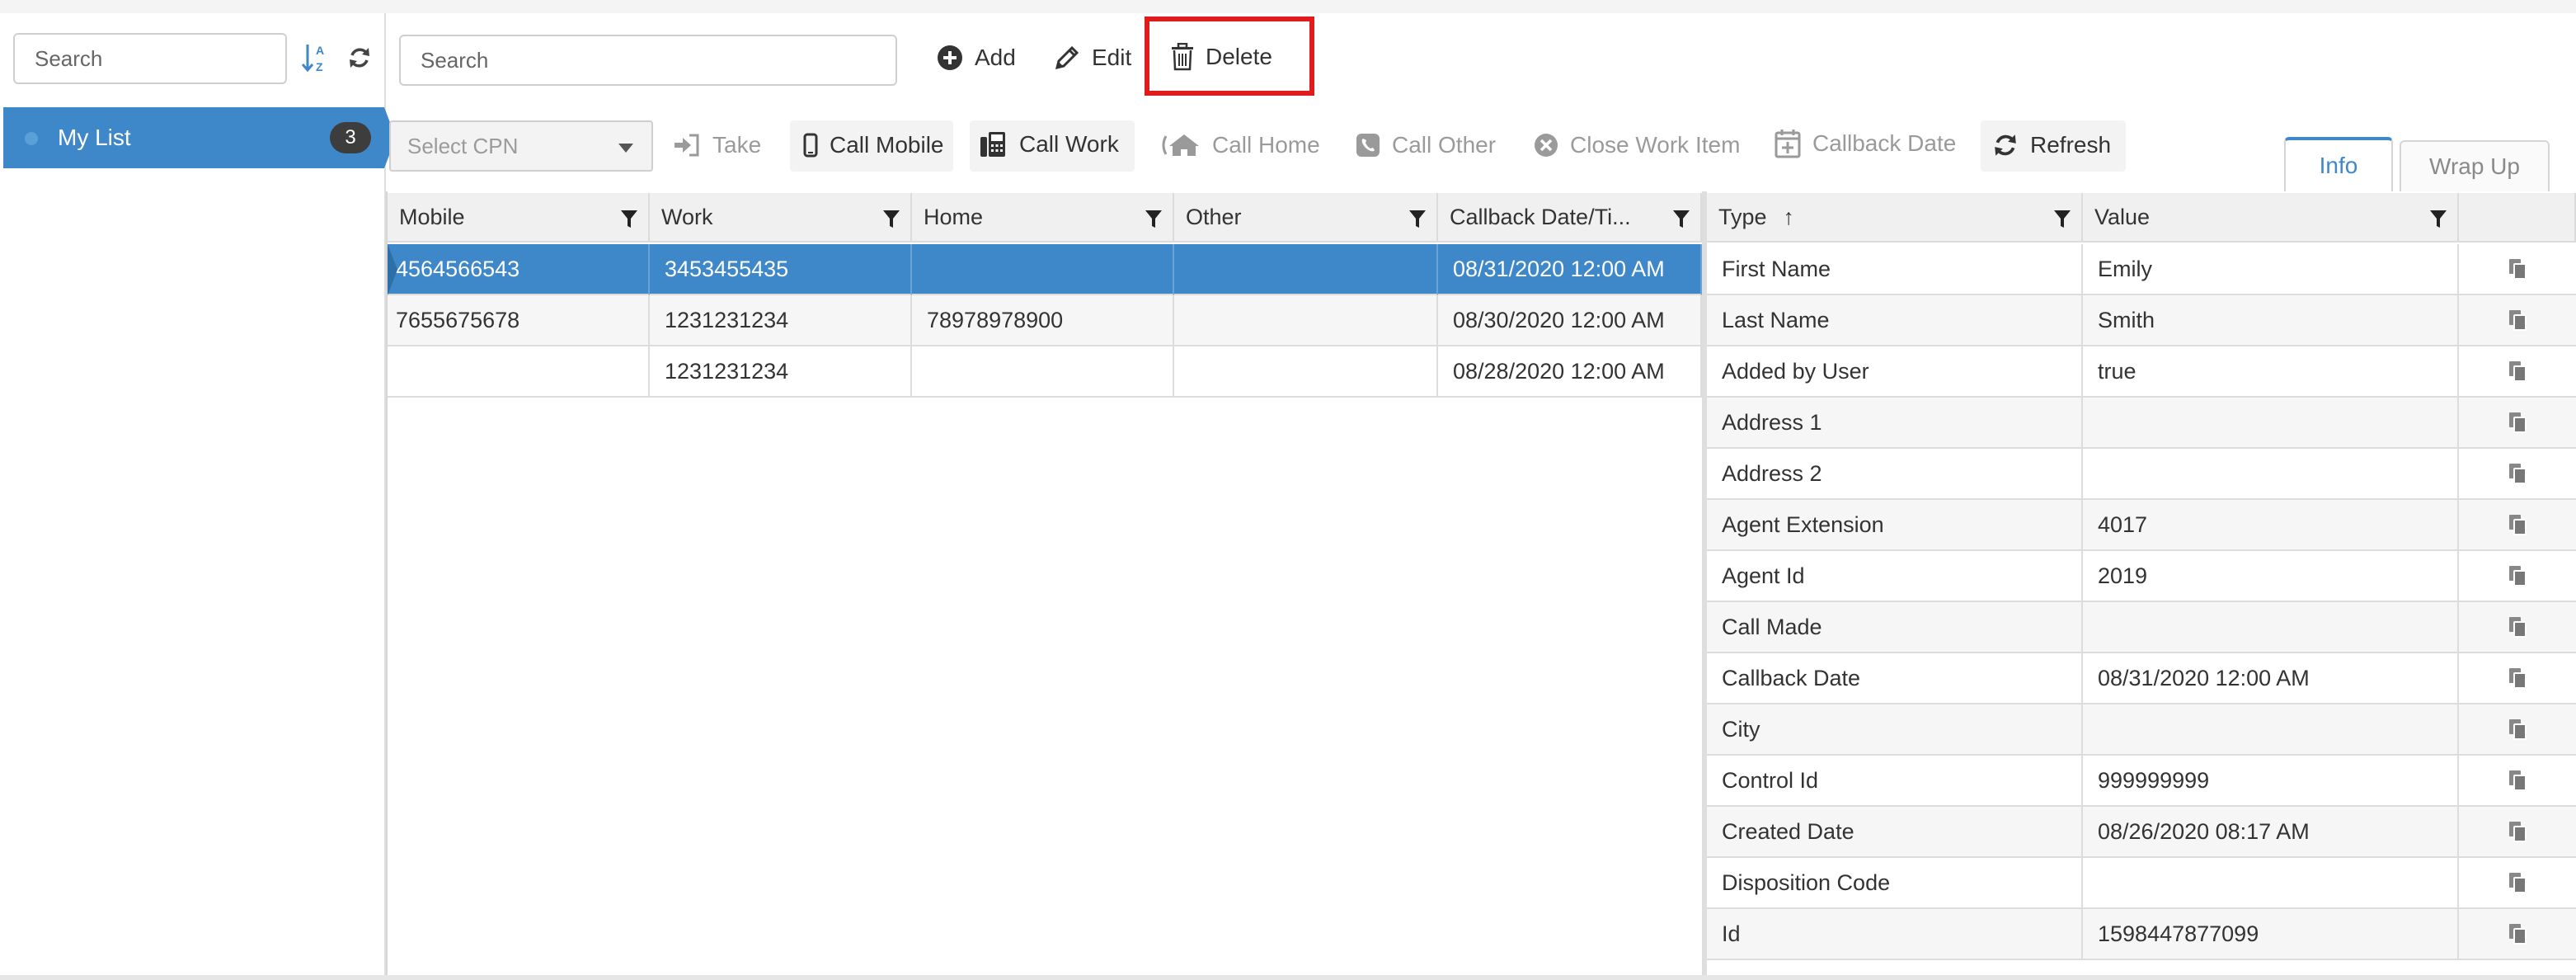  I want to click on cpn-select: Select CPN, so click(521, 146).